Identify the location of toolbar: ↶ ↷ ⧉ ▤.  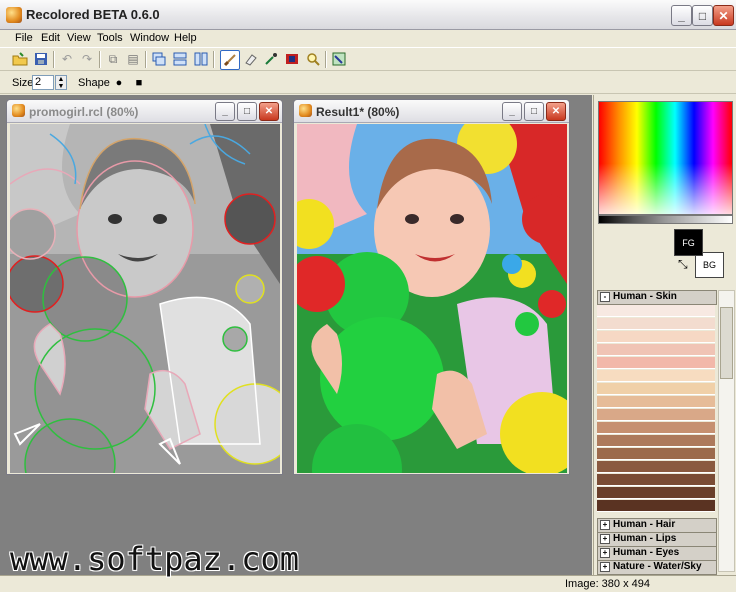
(368, 59).